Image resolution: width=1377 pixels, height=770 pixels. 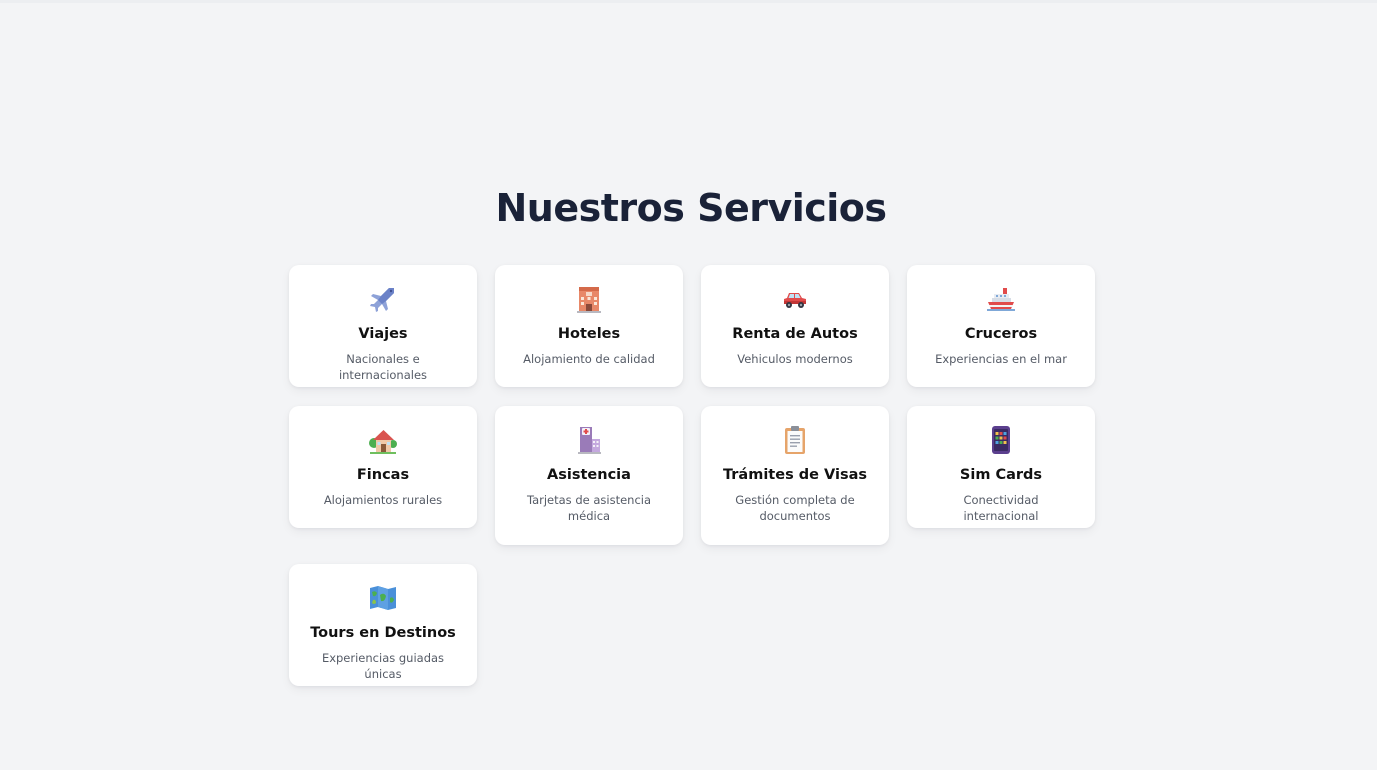 What do you see at coordinates (589, 334) in the screenshot?
I see `service-title: Hoteles` at bounding box center [589, 334].